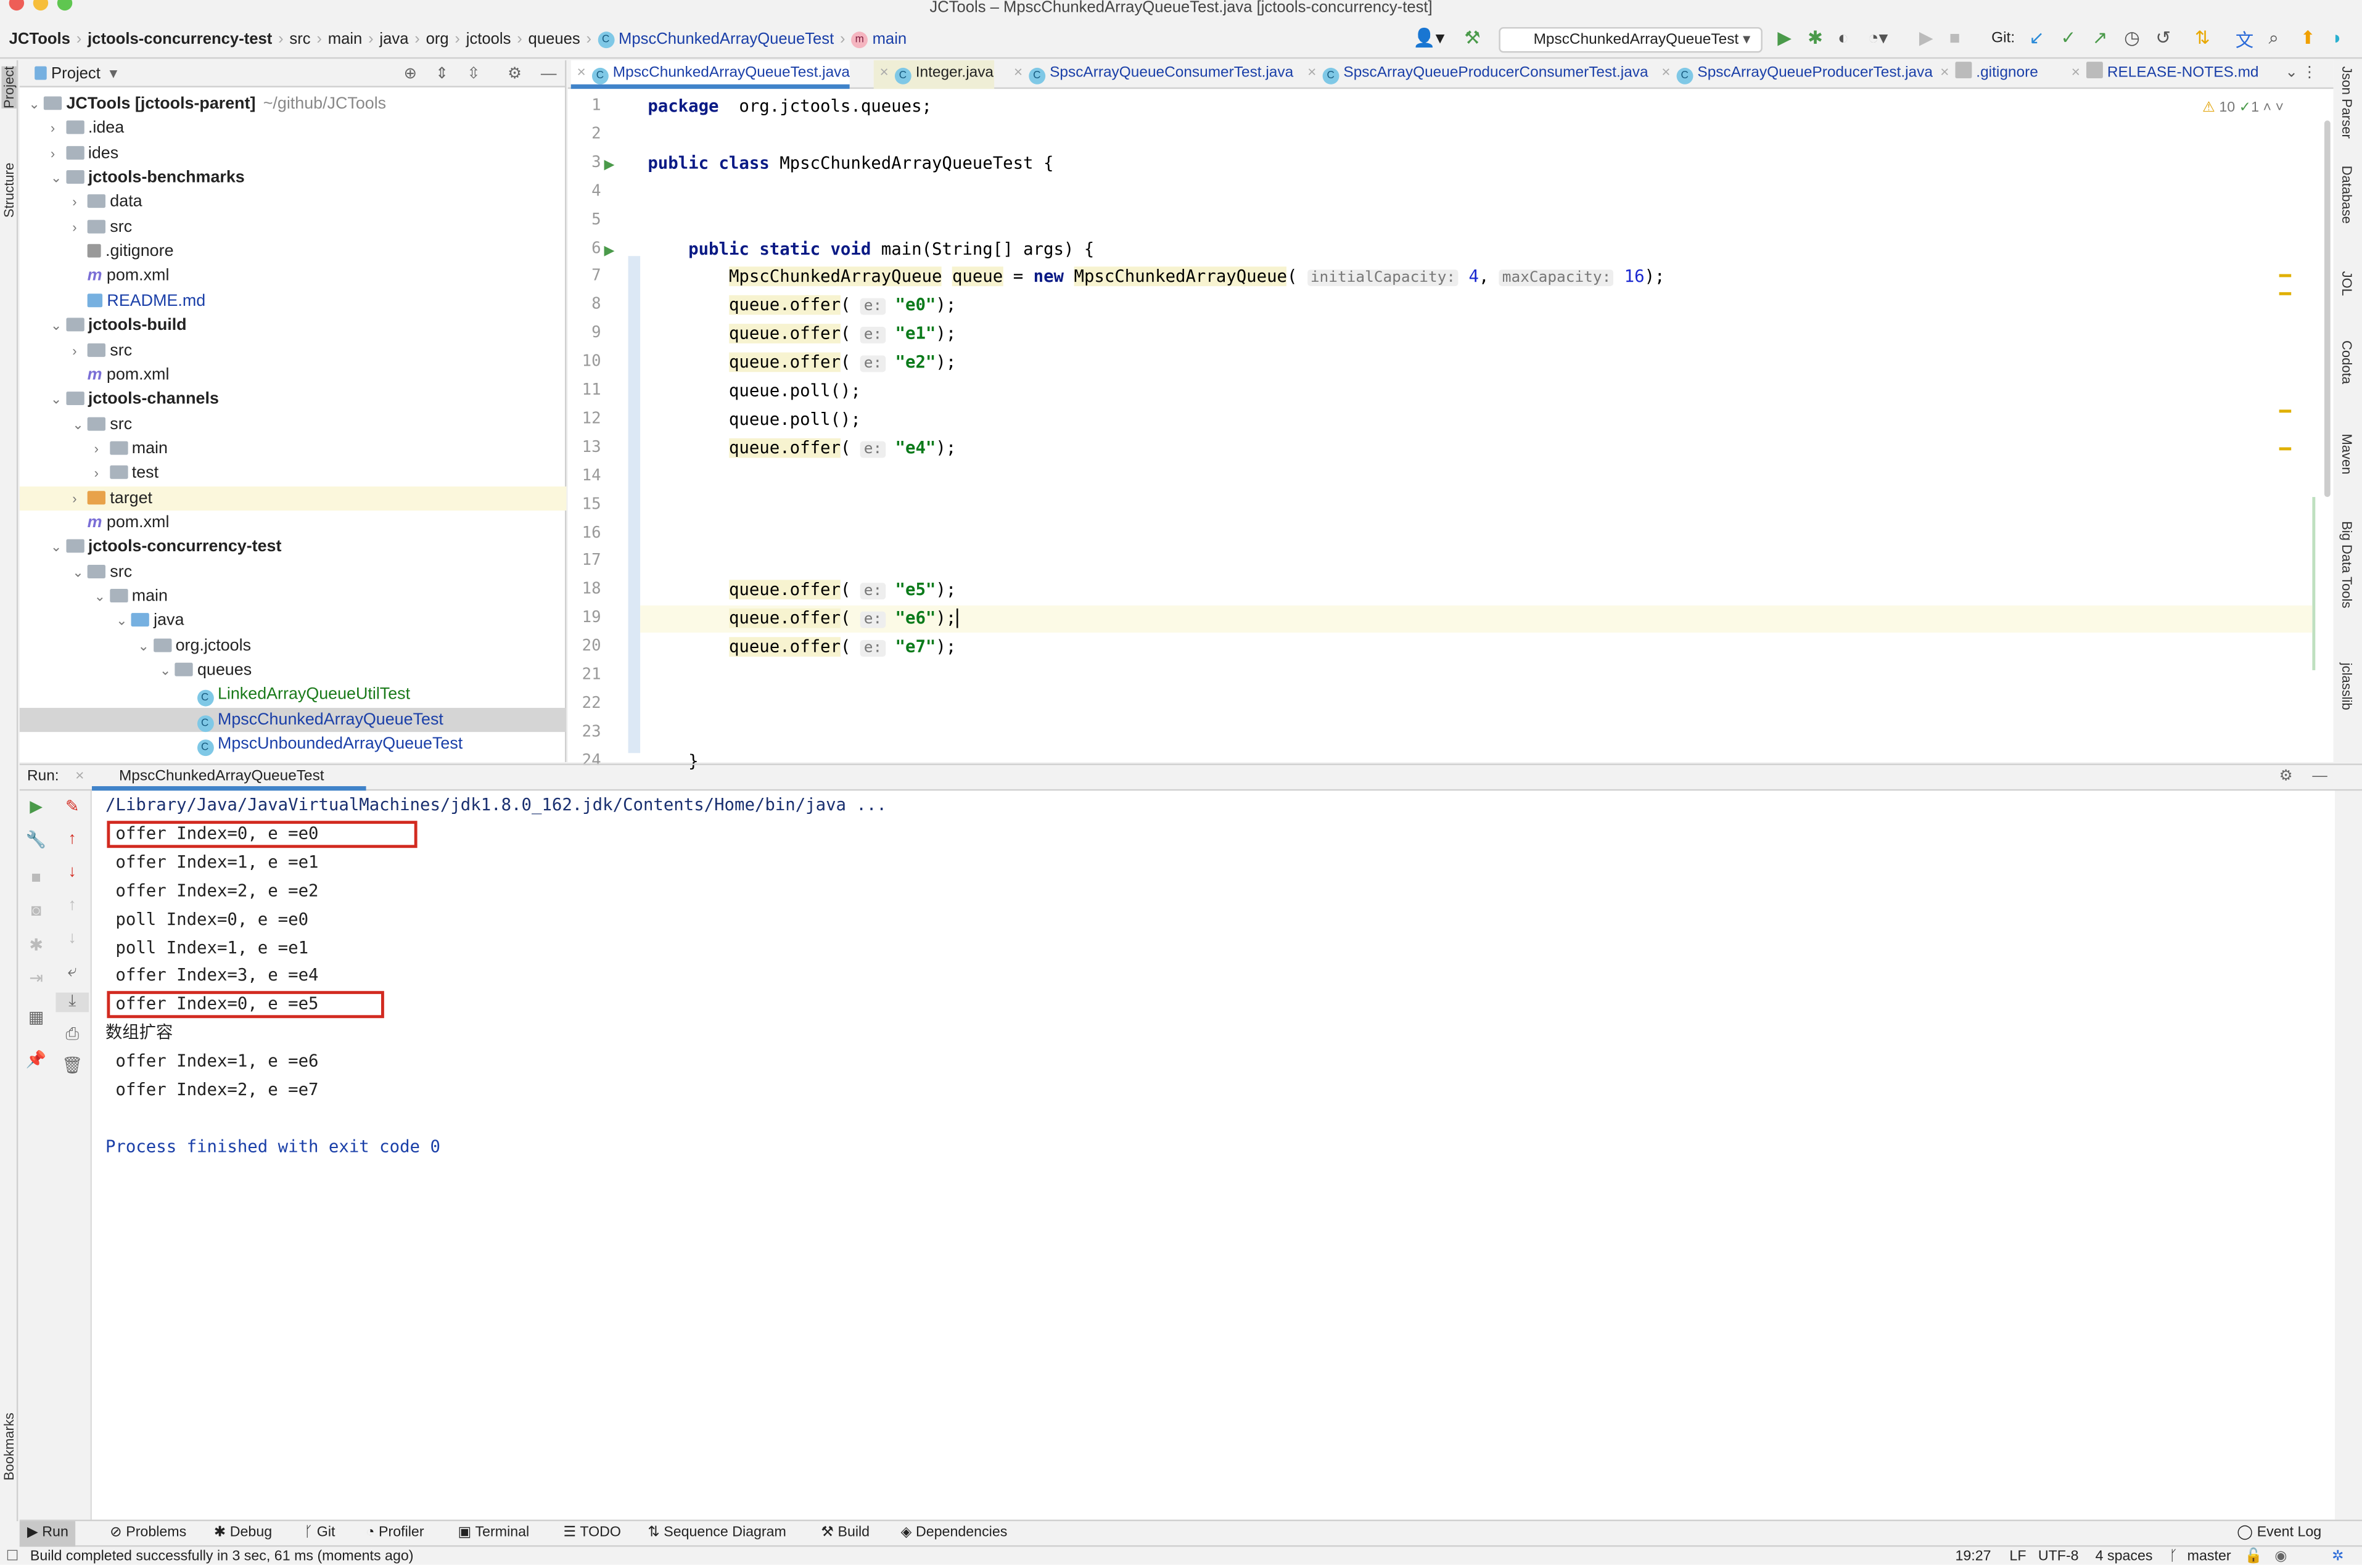  I want to click on tree-item: C MpscUnboundedArrayQueueTest, so click(293, 744).